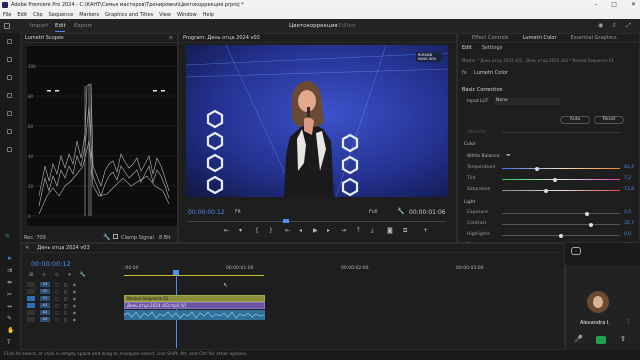  What do you see at coordinates (490, 38) in the screenshot?
I see `tab-effect-controls: Effect Controls` at bounding box center [490, 38].